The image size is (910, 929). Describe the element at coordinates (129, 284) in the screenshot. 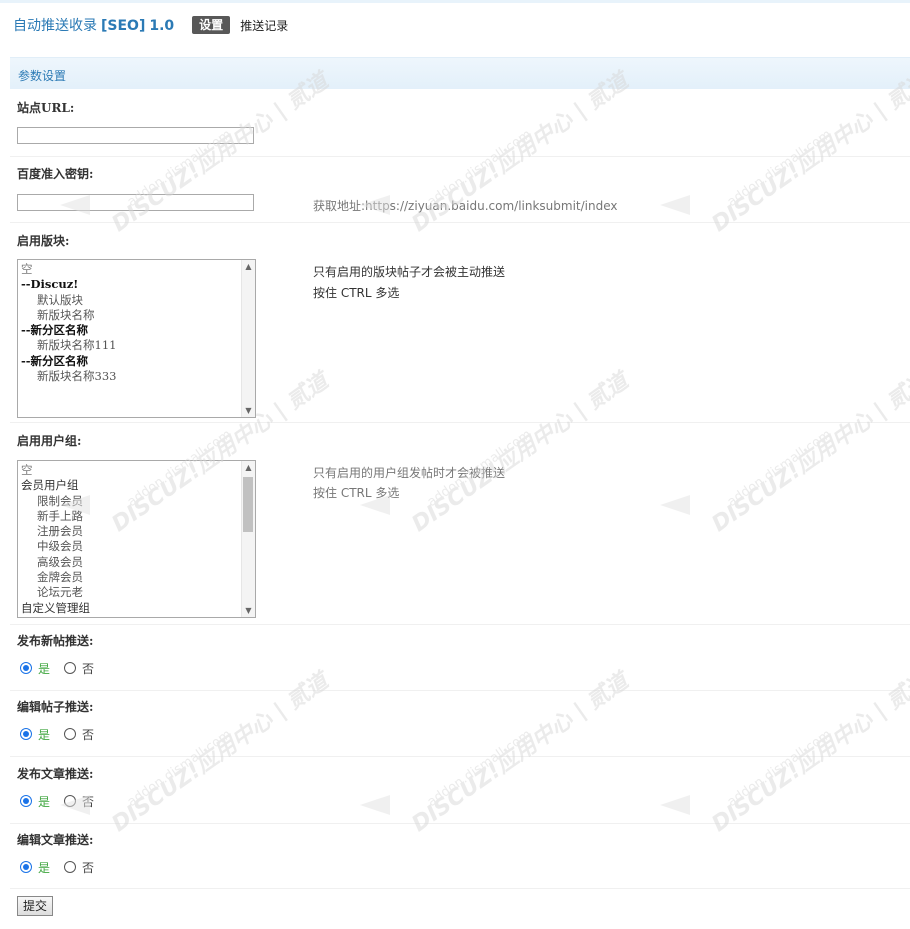

I see `select-option: --Discuz!` at that location.